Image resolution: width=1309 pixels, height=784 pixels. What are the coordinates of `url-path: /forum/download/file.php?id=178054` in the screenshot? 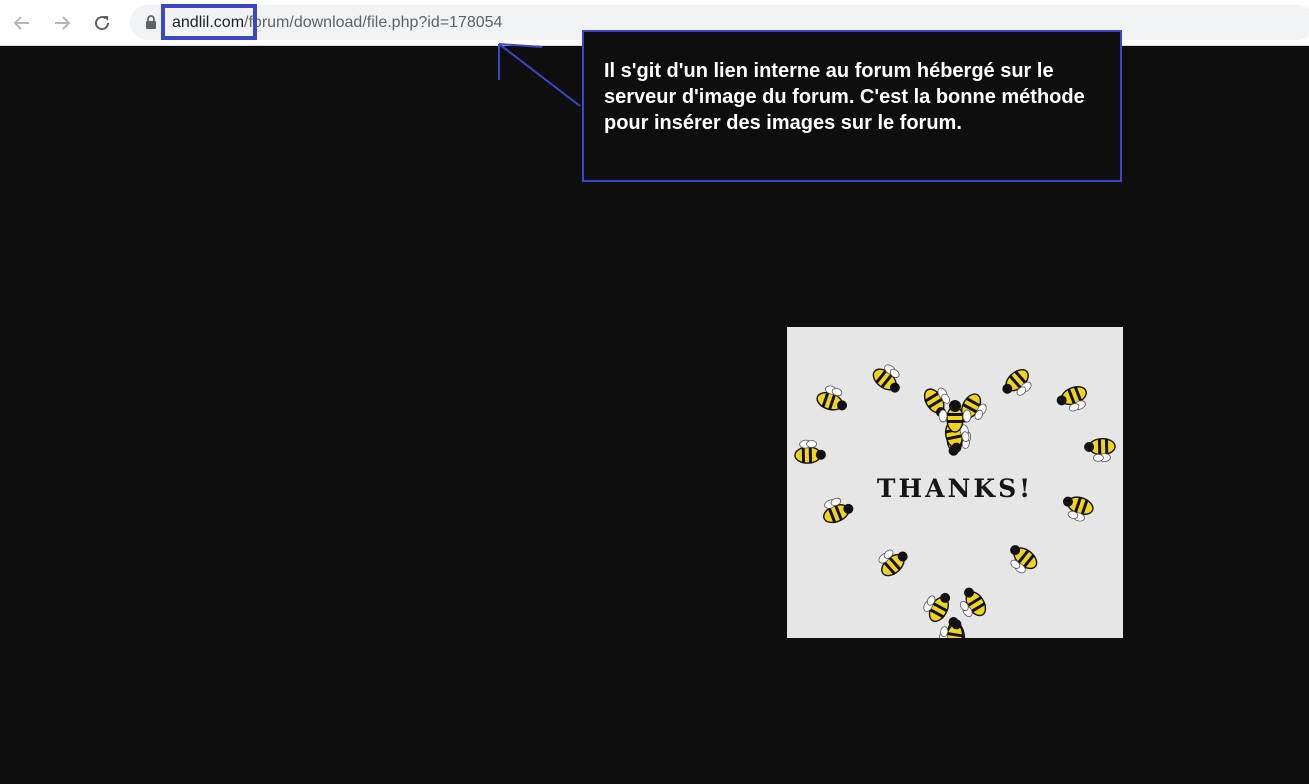 It's located at (373, 22).